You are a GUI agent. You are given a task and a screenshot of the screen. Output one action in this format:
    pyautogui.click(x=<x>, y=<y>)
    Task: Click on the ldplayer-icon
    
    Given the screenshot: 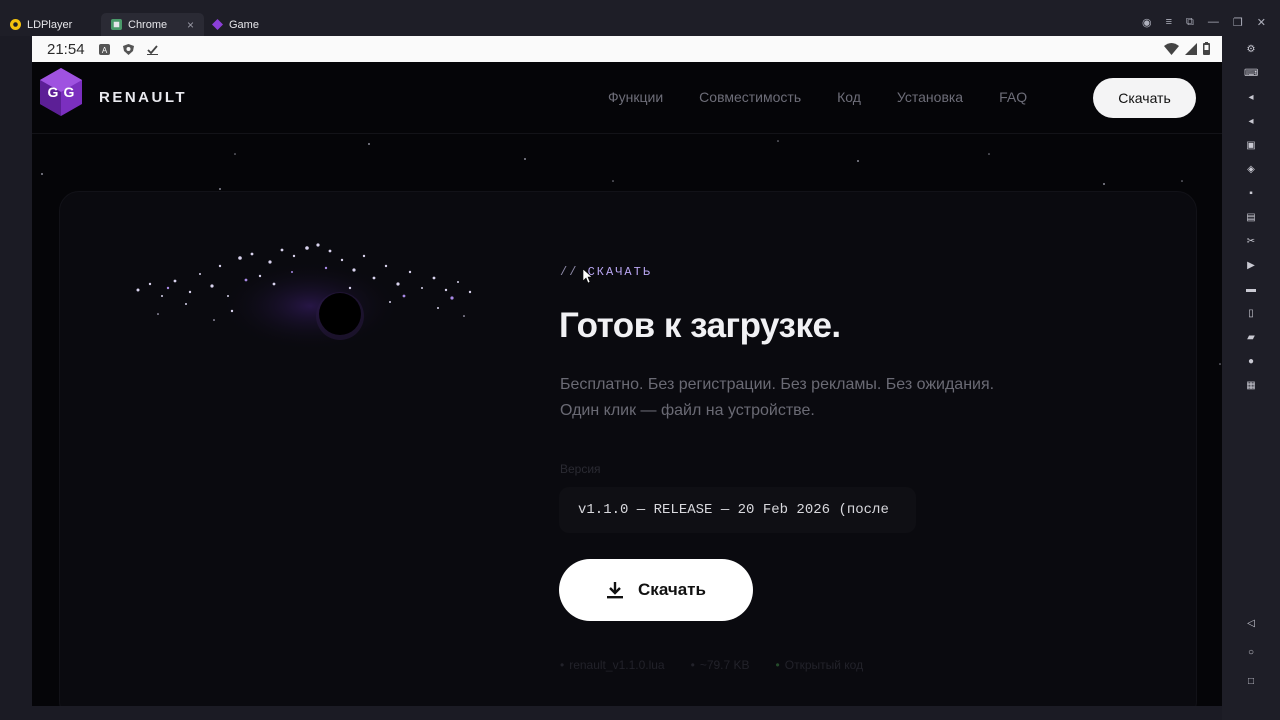 What is the action you would take?
    pyautogui.click(x=15, y=24)
    